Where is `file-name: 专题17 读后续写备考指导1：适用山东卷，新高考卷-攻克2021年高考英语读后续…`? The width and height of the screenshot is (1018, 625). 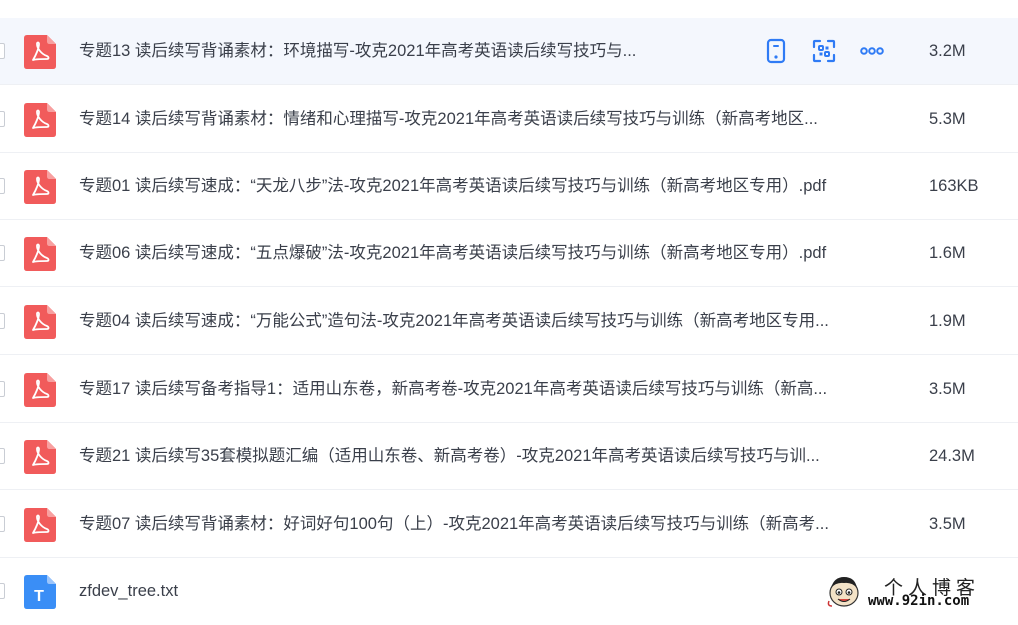
file-name: 专题17 读后续写备考指导1：适用山东卷，新高考卷-攻克2021年高考英语读后续… is located at coordinates (489, 389).